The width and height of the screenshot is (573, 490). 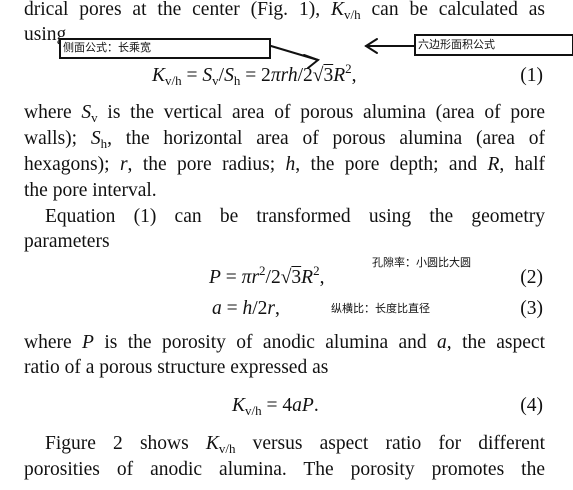 What do you see at coordinates (246, 308) in the screenshot?
I see `equation-3: a = h/2r,` at bounding box center [246, 308].